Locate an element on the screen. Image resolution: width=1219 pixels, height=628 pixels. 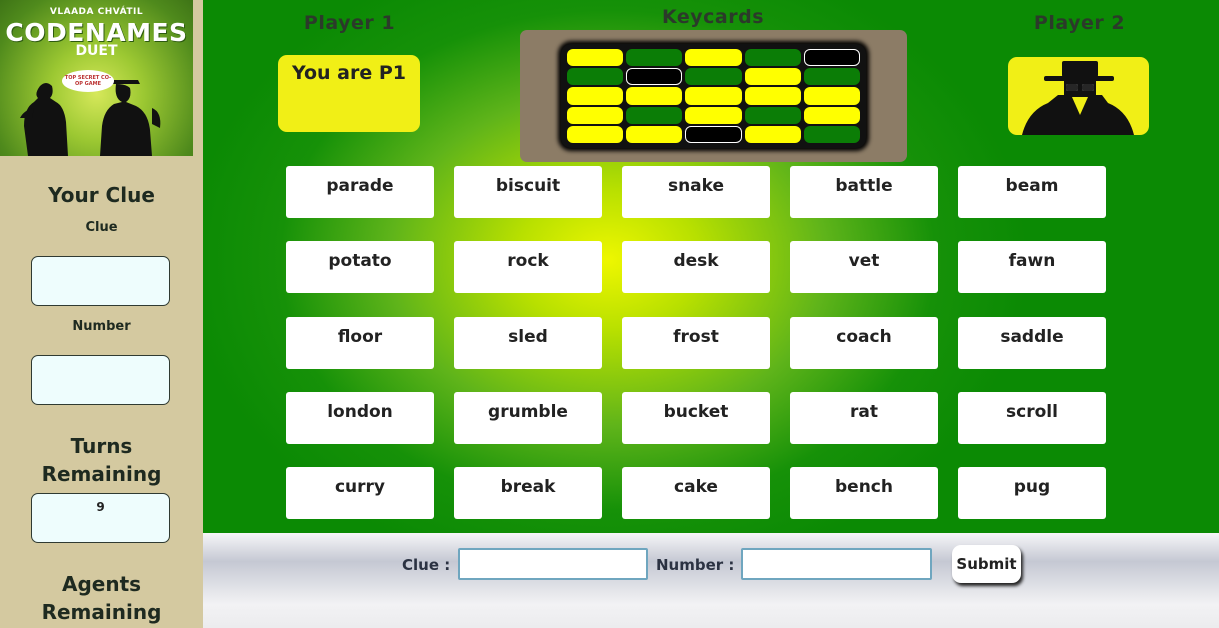
spy-avatar-icon is located at coordinates (1078, 98).